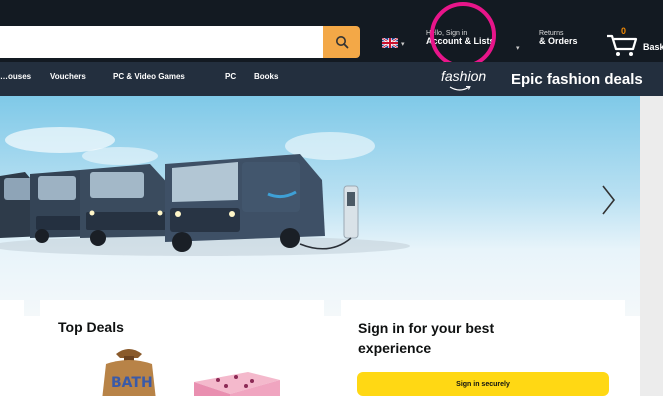 The height and width of the screenshot is (396, 663). What do you see at coordinates (558, 41) in the screenshot?
I see `orders-label: & Orders` at bounding box center [558, 41].